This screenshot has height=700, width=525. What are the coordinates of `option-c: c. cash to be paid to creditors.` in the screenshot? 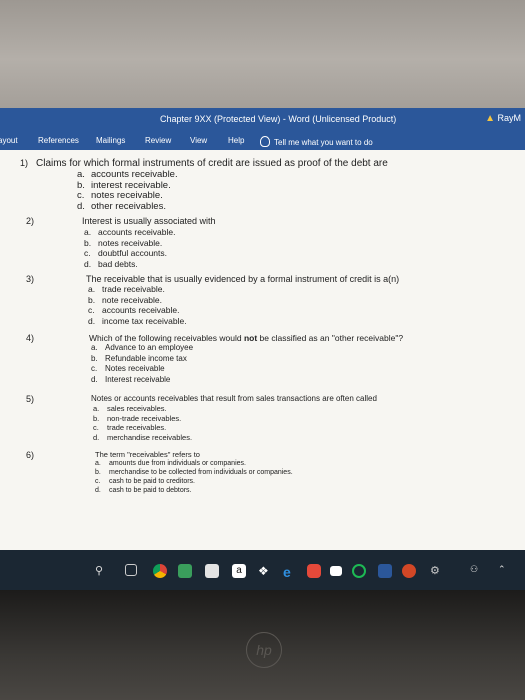 It's located at (145, 481).